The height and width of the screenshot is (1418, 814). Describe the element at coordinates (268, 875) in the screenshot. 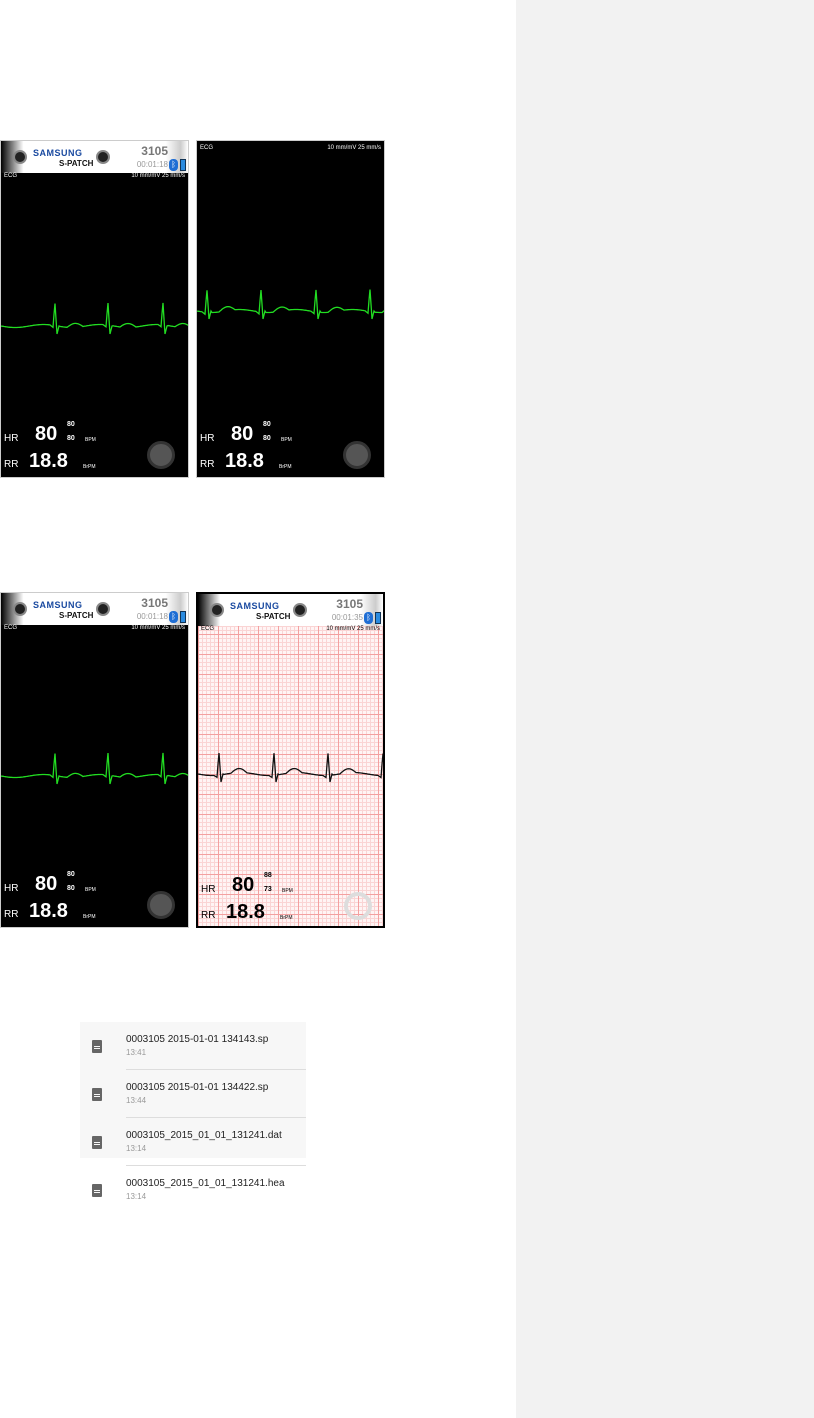

I see `hr-max: 88` at that location.